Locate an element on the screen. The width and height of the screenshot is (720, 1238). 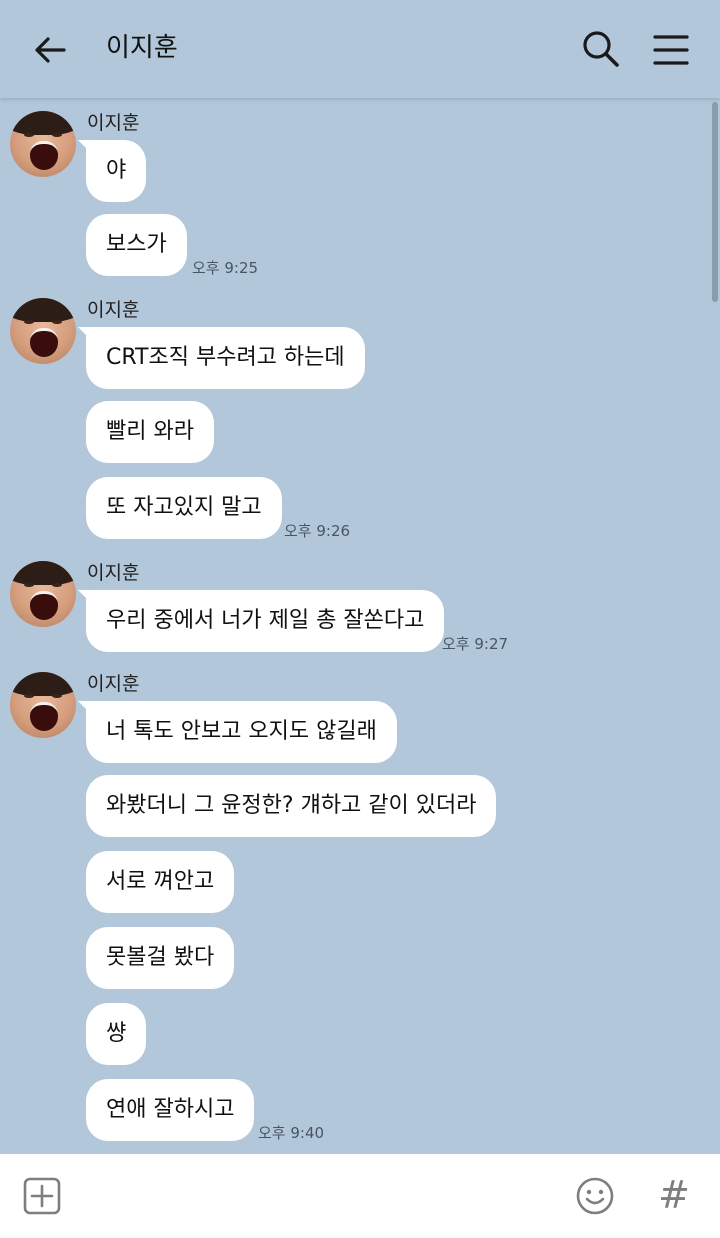
scrollbar is located at coordinates (715, 202).